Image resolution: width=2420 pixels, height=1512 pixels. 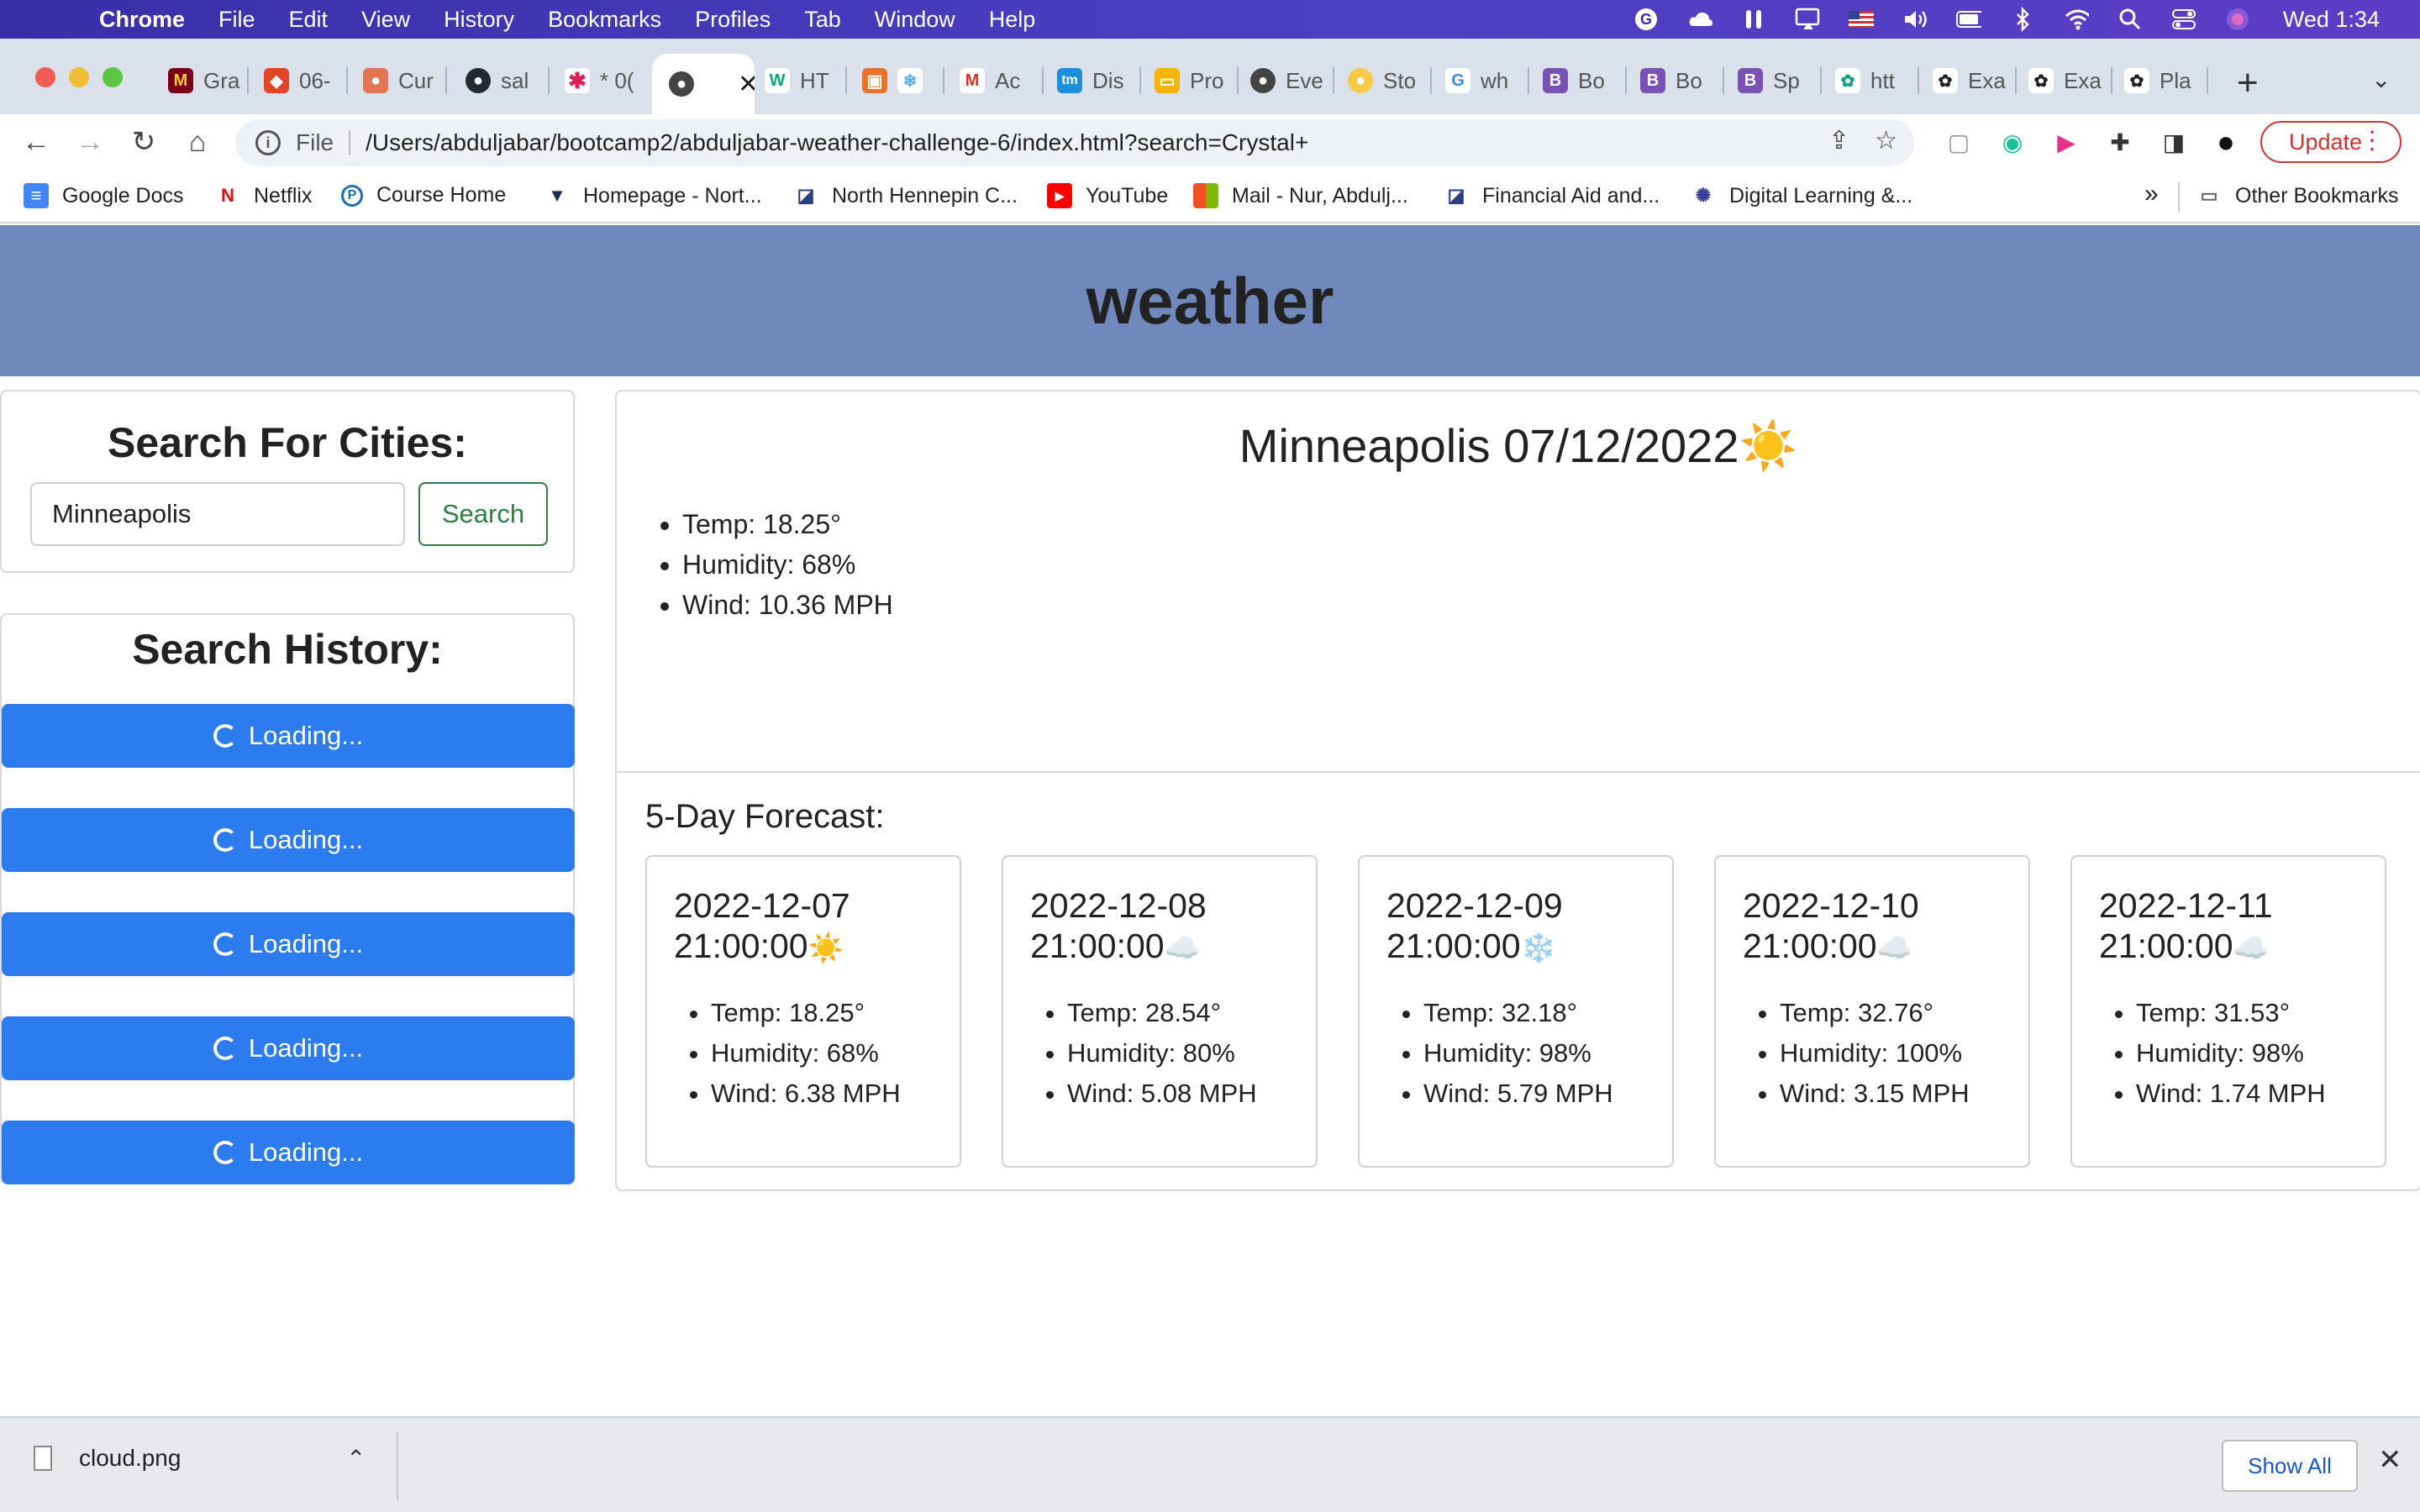 What do you see at coordinates (2372, 140) in the screenshot?
I see `more-vertical-icon: ⋮` at bounding box center [2372, 140].